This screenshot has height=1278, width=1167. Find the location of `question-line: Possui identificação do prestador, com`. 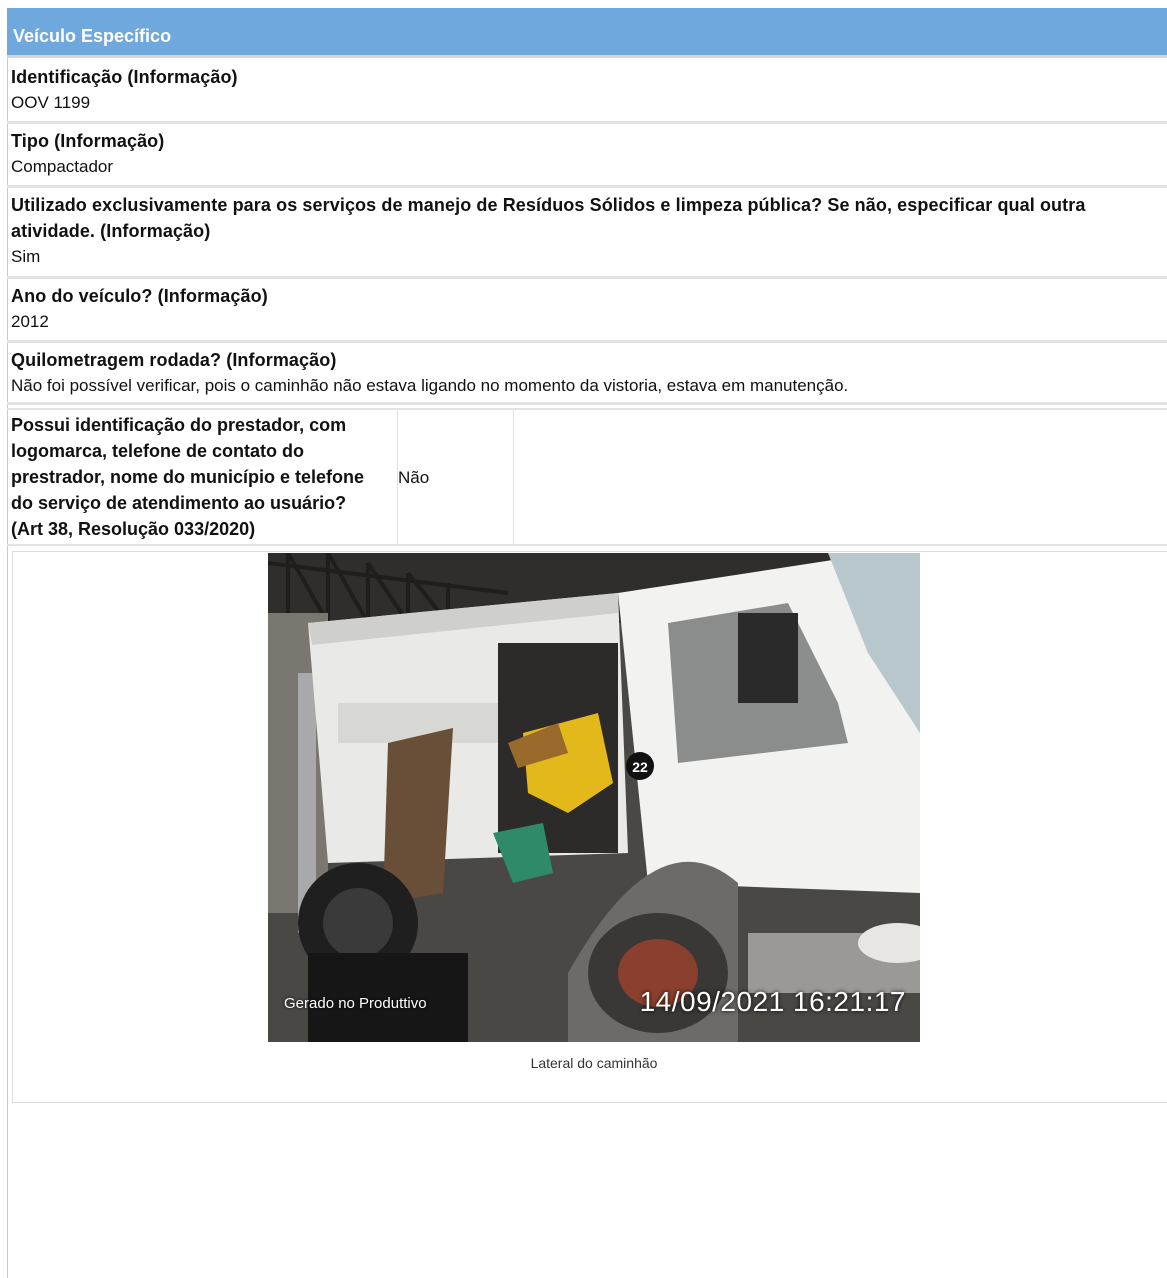

question-line: Possui identificação do prestador, com is located at coordinates (179, 425).